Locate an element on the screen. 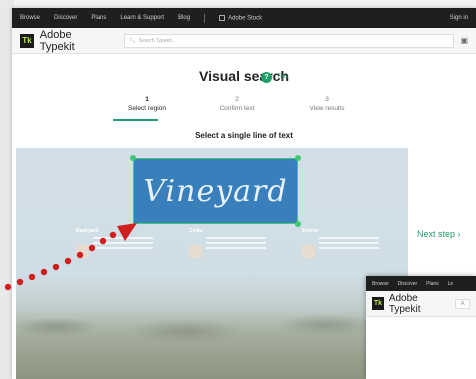 Image resolution: width=476 pixels, height=379 pixels. nav-browse: Browse is located at coordinates (380, 284).